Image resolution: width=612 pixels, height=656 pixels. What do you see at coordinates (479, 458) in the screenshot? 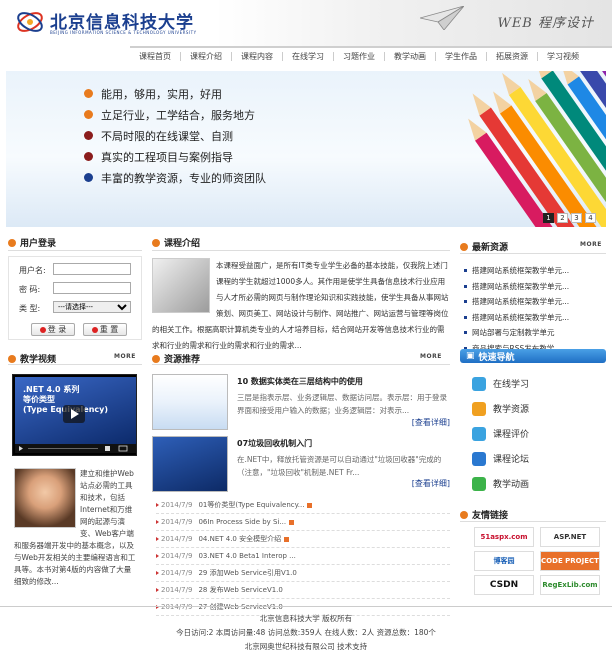
I see `forum-icon` at bounding box center [479, 458].